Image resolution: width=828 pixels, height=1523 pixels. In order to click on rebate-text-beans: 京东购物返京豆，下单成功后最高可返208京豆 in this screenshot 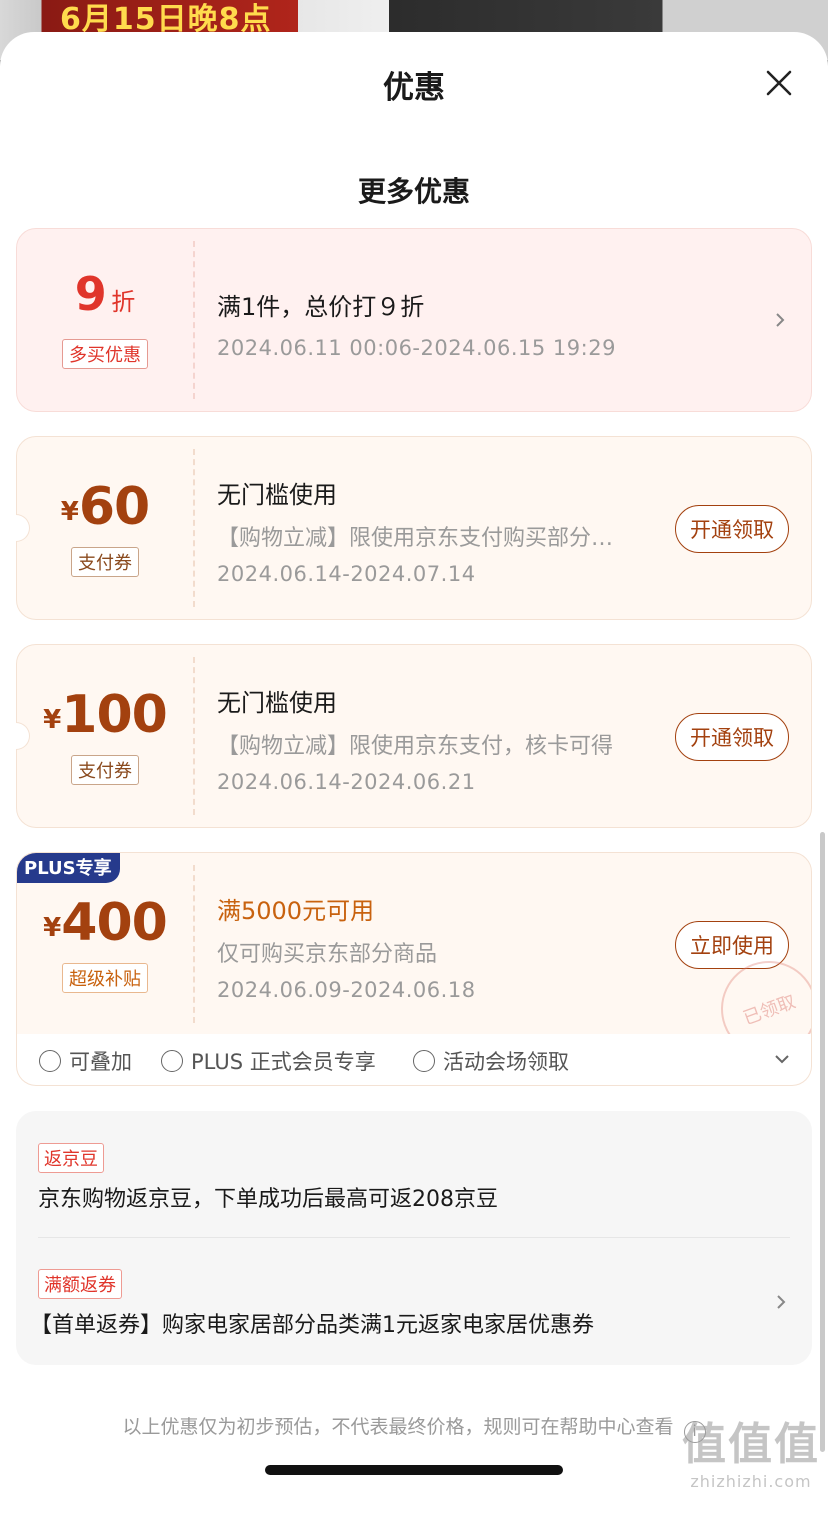, I will do `click(268, 1199)`.